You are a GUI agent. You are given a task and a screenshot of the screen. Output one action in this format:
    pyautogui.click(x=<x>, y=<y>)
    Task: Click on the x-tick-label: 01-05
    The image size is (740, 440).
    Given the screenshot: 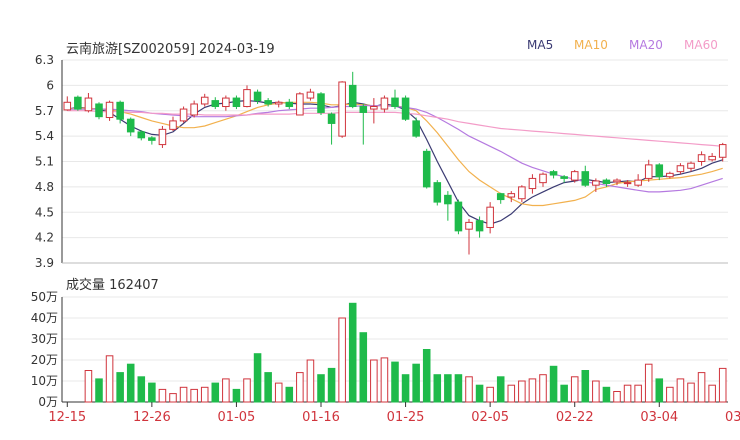 What is the action you would take?
    pyautogui.click(x=237, y=417)
    